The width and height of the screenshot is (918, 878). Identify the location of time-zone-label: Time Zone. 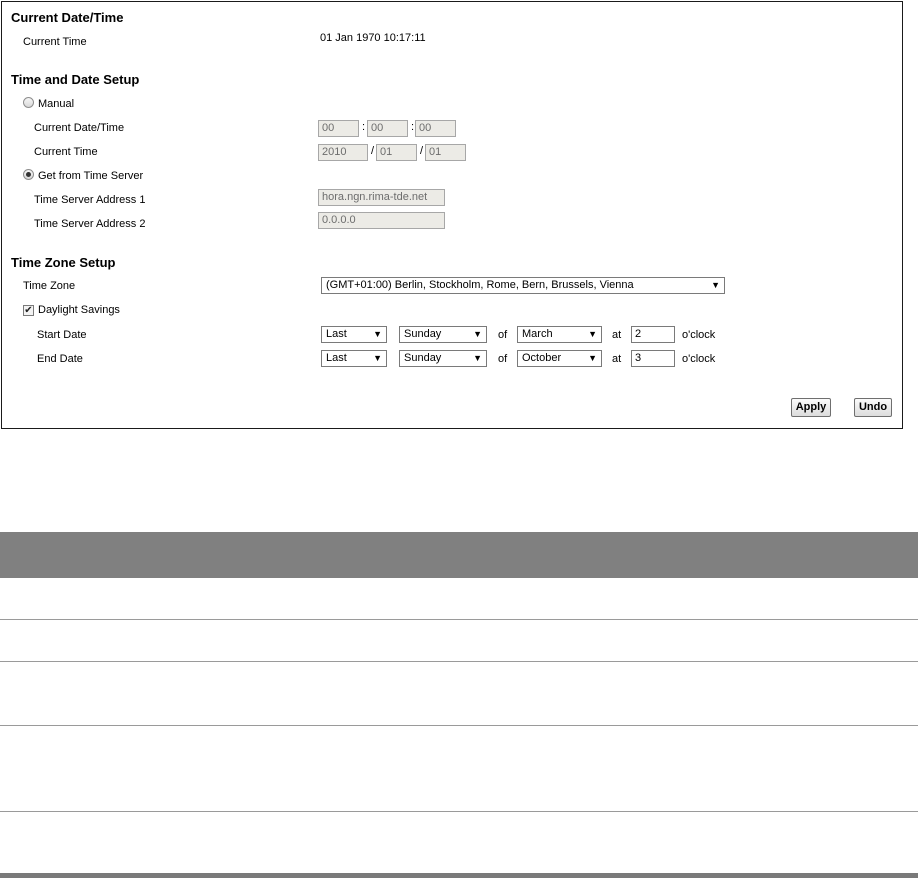
(49, 286).